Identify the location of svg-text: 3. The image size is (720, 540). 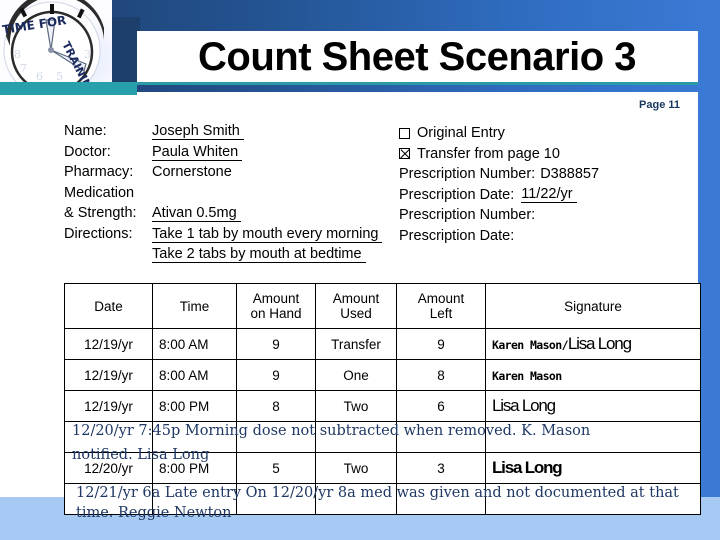
(87, 54).